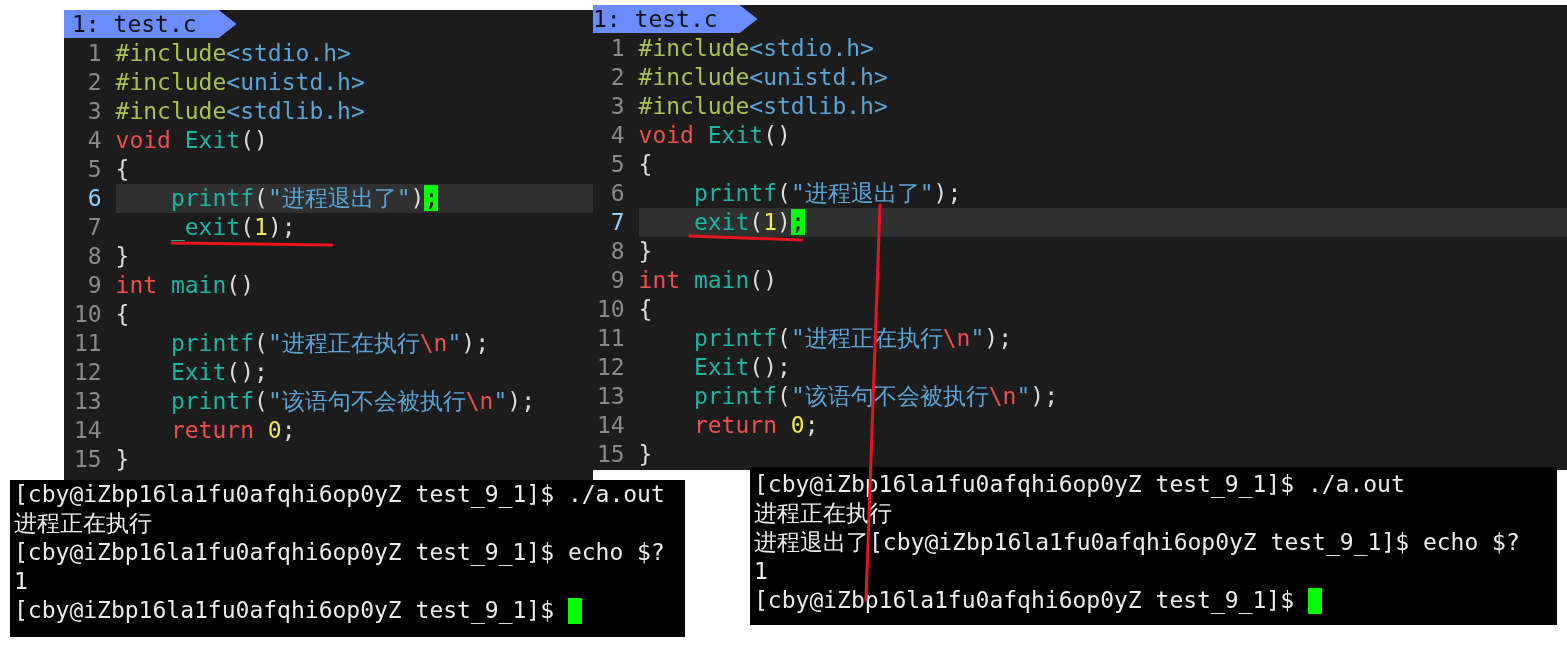  What do you see at coordinates (232, 227) in the screenshot?
I see `code-line: _exit(1);` at bounding box center [232, 227].